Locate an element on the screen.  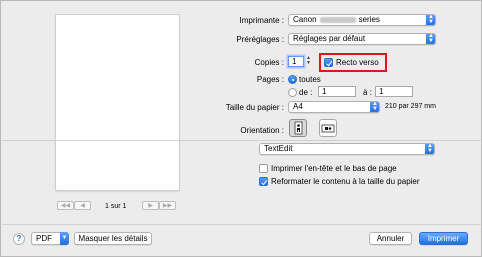
page-counter: 1 sur 1 is located at coordinates (116, 206).